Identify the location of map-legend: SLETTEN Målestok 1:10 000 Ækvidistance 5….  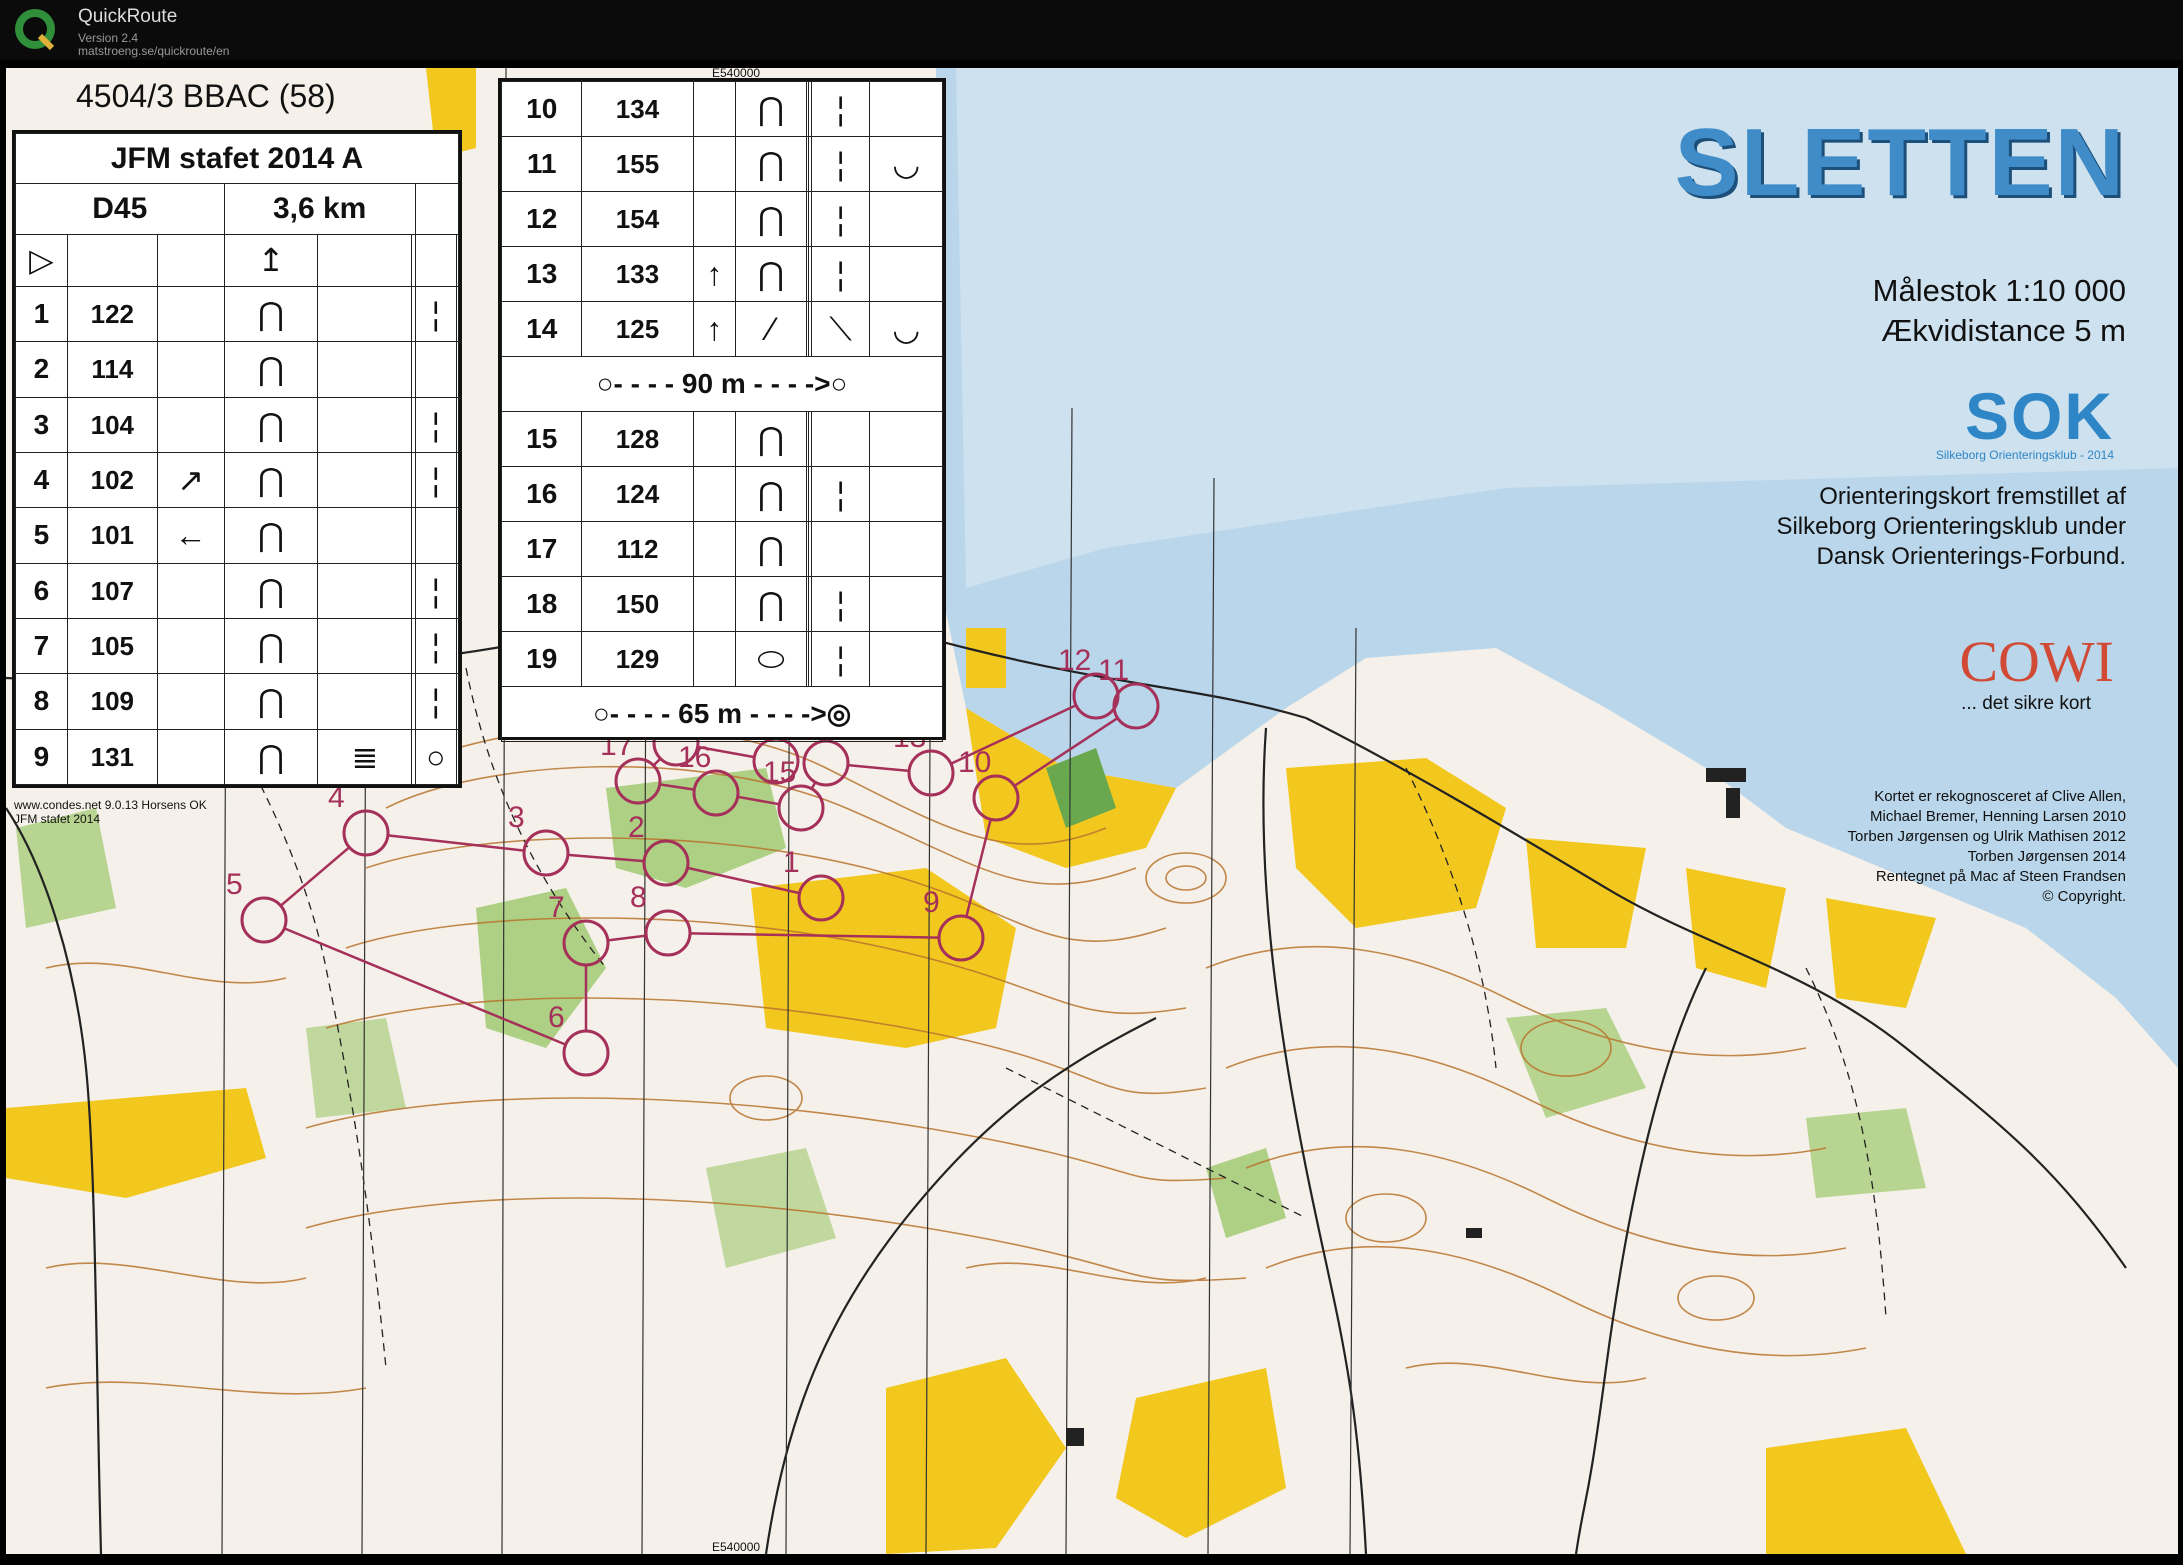
(1881, 508).